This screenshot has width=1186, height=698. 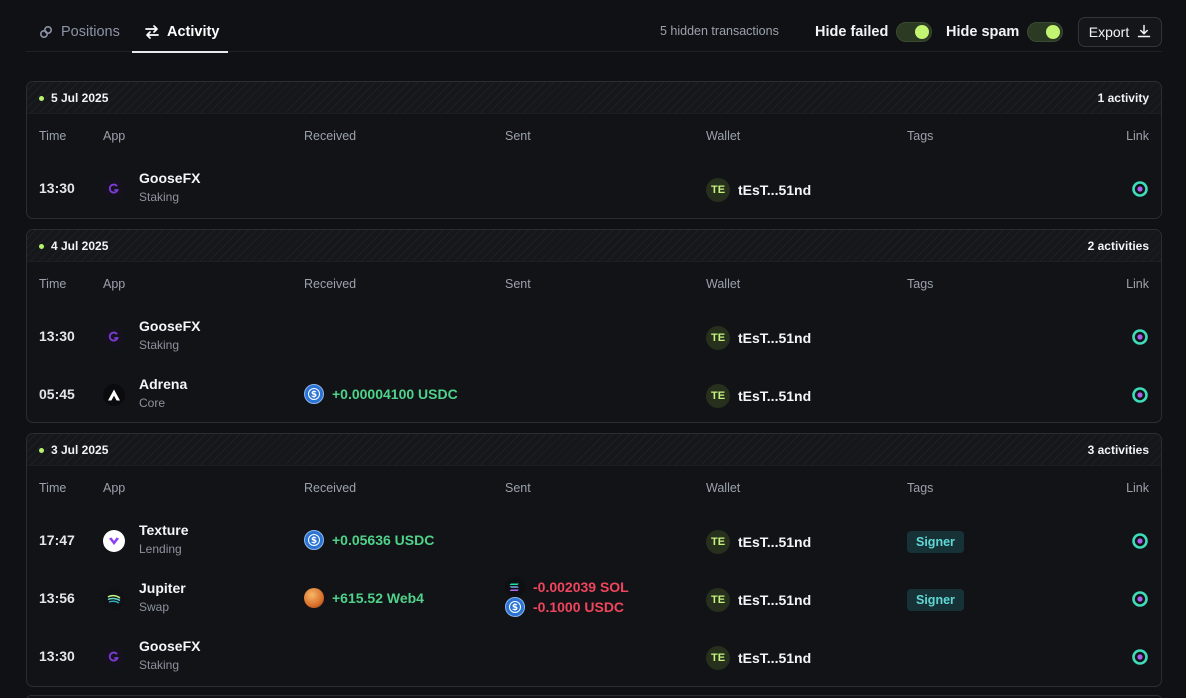 I want to click on row-time: 17:47, so click(x=57, y=540).